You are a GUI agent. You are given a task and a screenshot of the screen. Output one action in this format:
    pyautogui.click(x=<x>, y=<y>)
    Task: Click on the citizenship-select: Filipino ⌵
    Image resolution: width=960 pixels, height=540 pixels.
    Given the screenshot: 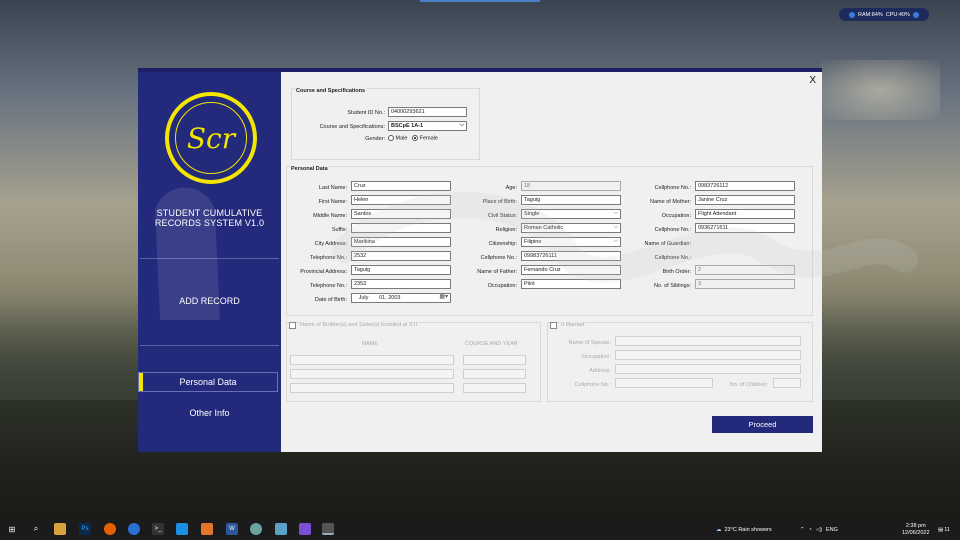 What is the action you would take?
    pyautogui.click(x=571, y=242)
    